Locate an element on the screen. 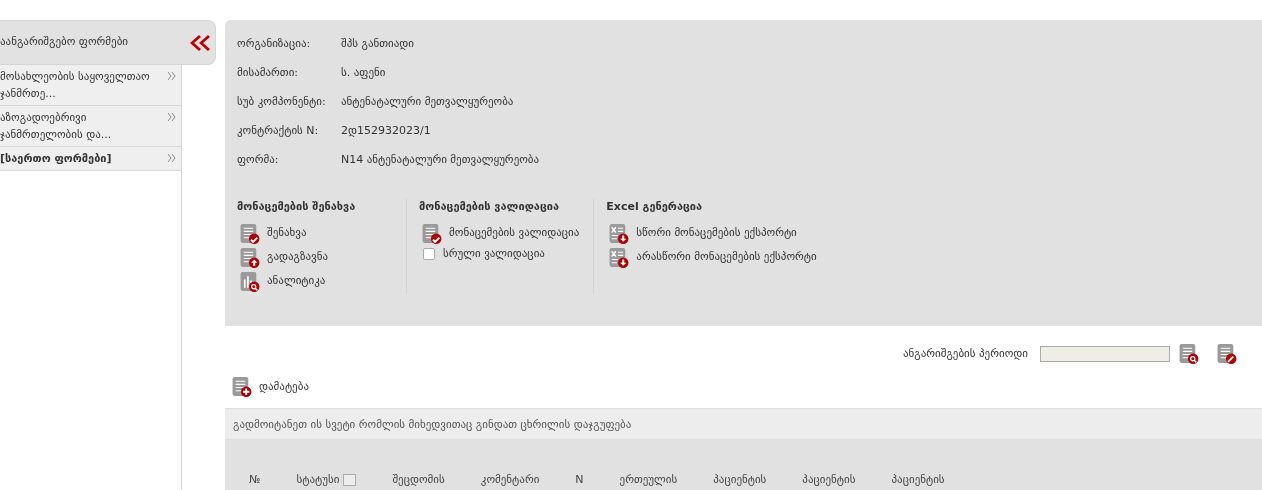 This screenshot has width=1262, height=490. clear-icon is located at coordinates (1227, 354).